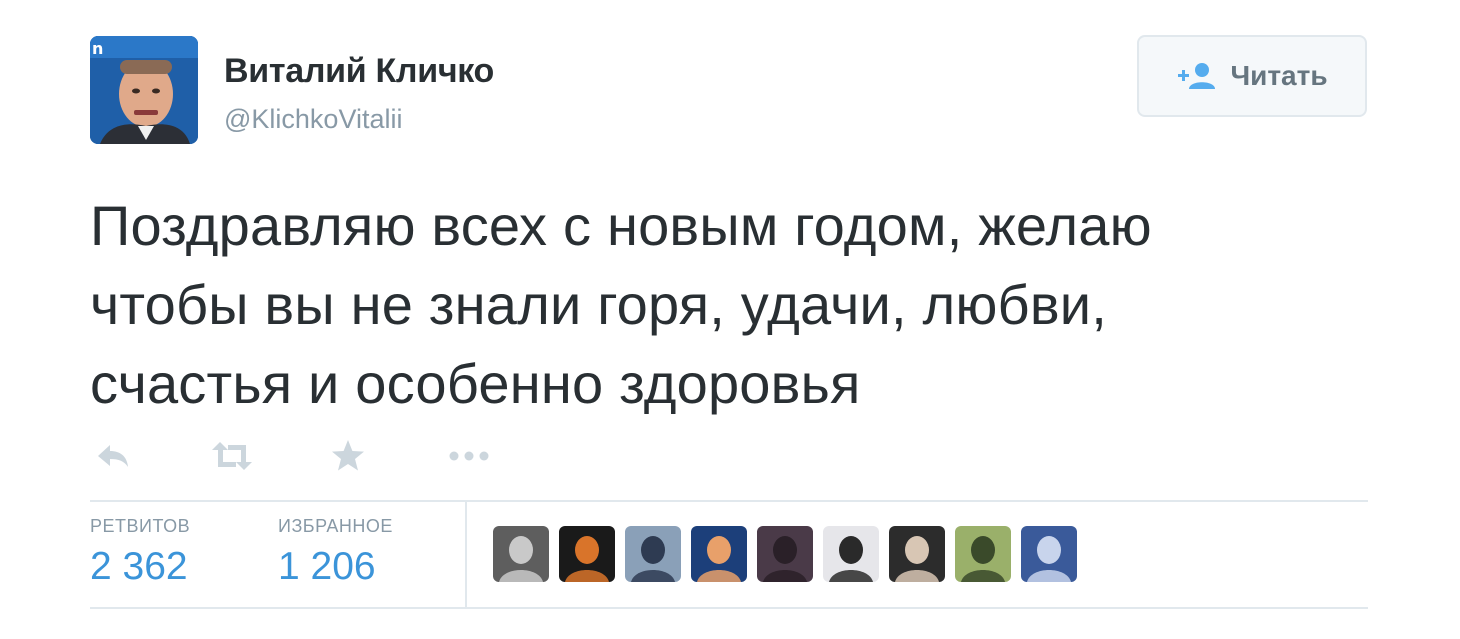  Describe the element at coordinates (313, 119) in the screenshot. I see `author-handle: @KlichkoVitalii` at that location.